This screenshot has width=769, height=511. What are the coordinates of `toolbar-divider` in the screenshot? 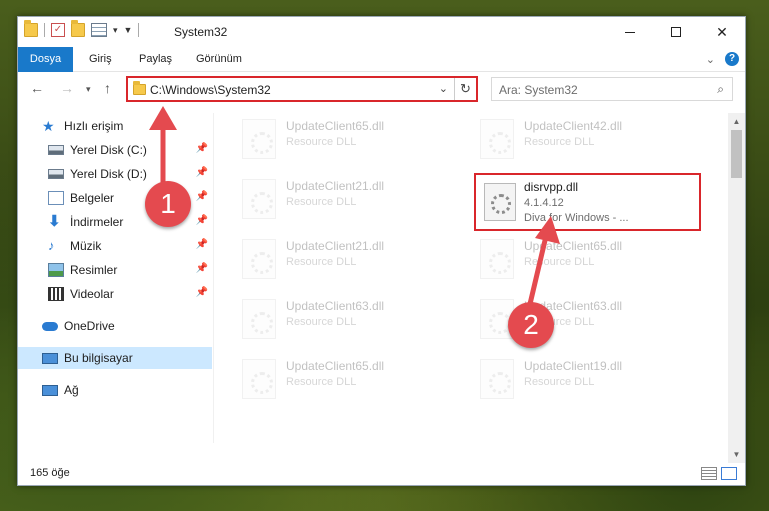 It's located at (139, 30).